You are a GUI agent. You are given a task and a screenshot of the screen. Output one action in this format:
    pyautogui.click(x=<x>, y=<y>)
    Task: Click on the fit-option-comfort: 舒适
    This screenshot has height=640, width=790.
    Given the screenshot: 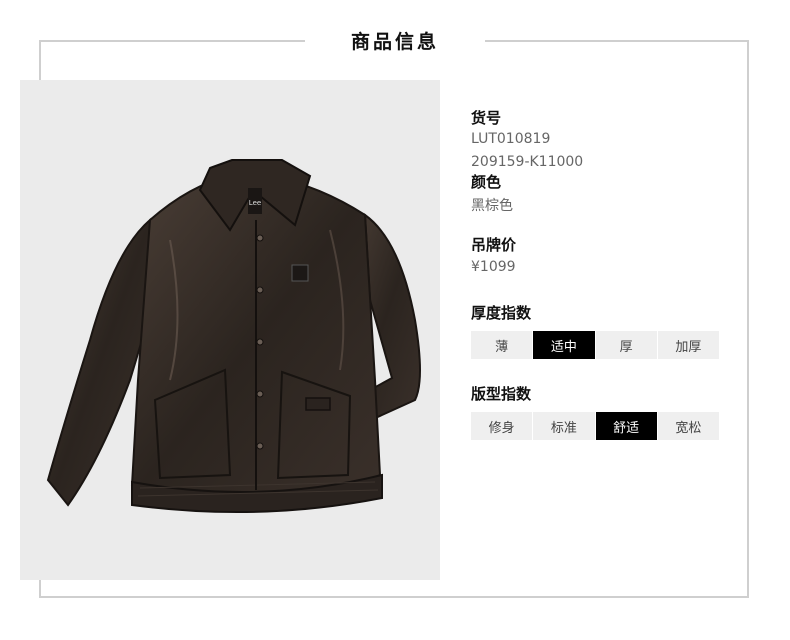 What is the action you would take?
    pyautogui.click(x=626, y=426)
    